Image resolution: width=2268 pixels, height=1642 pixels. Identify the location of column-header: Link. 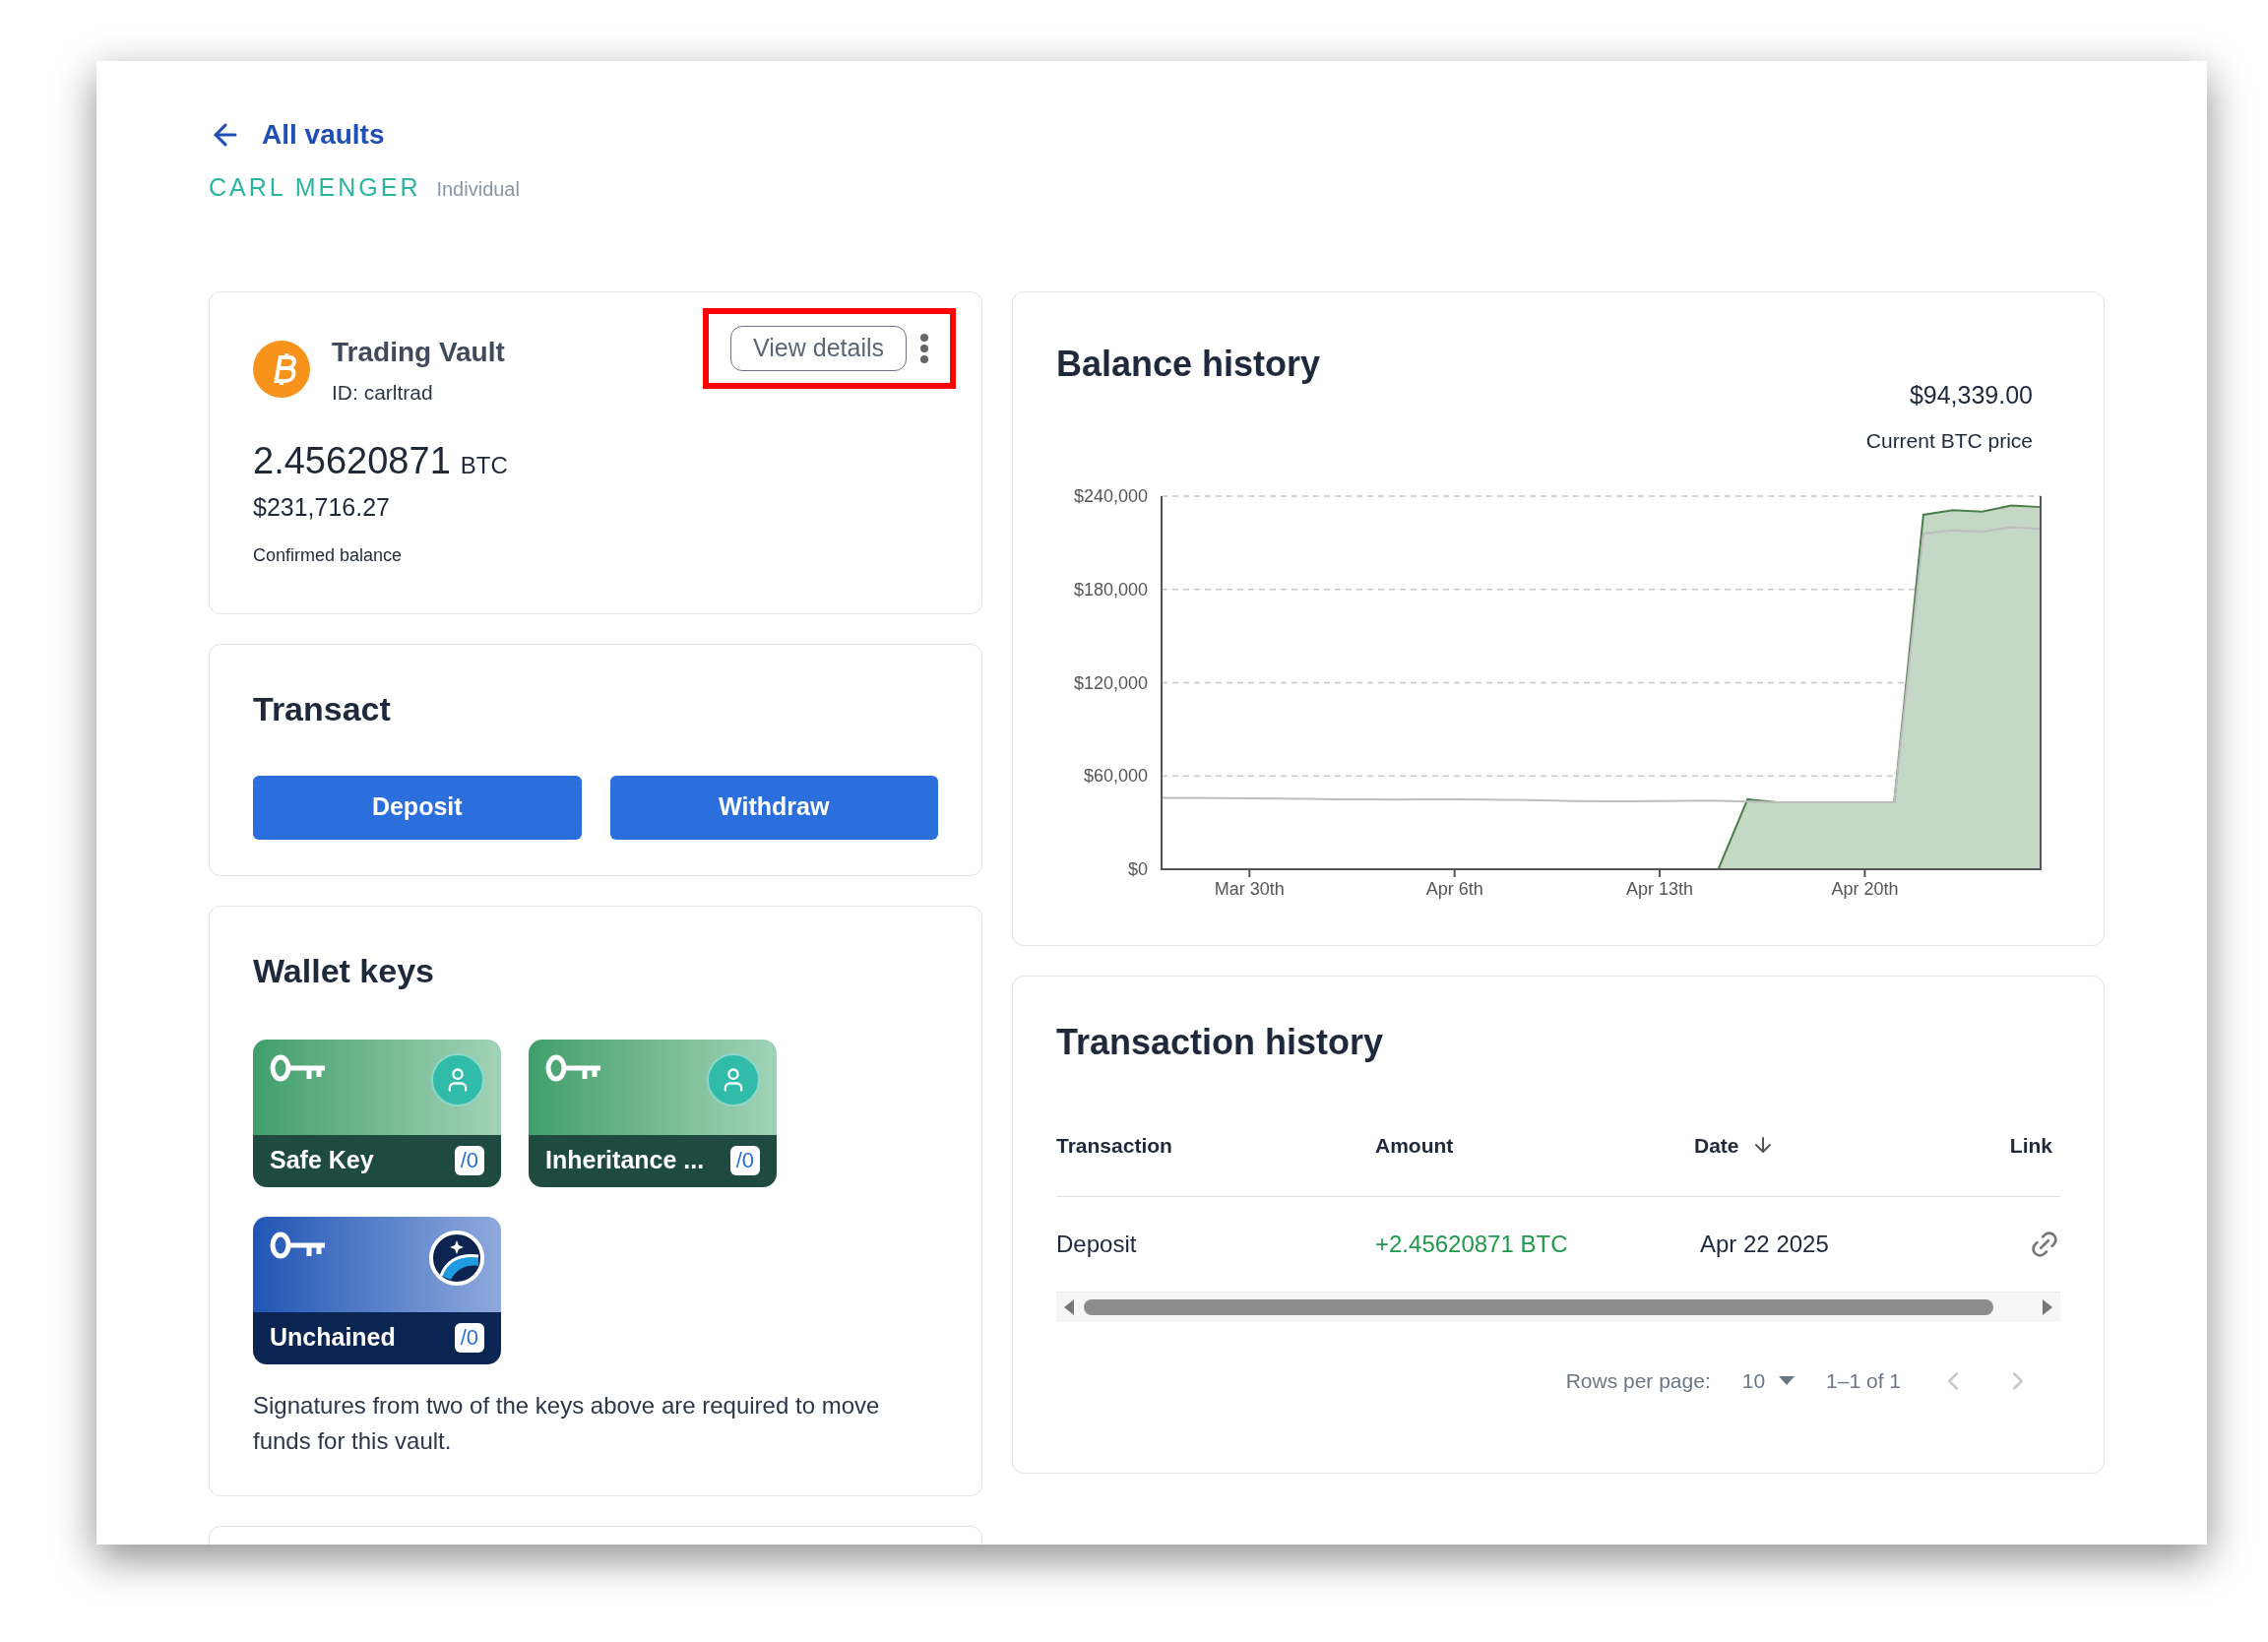
(2030, 1145).